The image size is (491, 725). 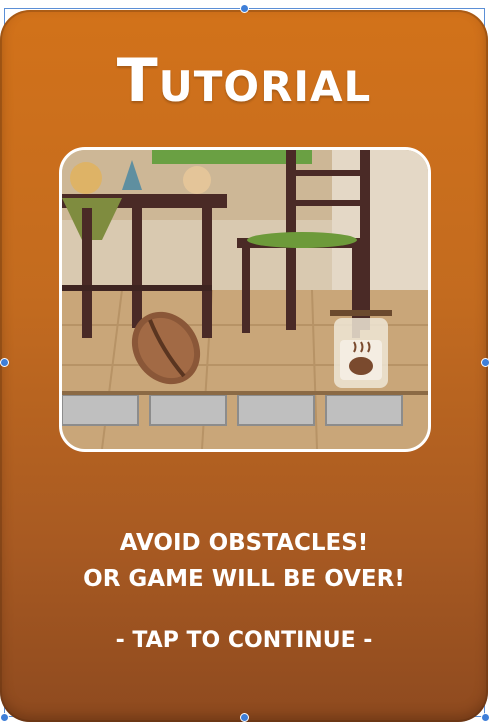 I want to click on instruction-line-2: OR GAME WILL BE OVER!, so click(x=244, y=579).